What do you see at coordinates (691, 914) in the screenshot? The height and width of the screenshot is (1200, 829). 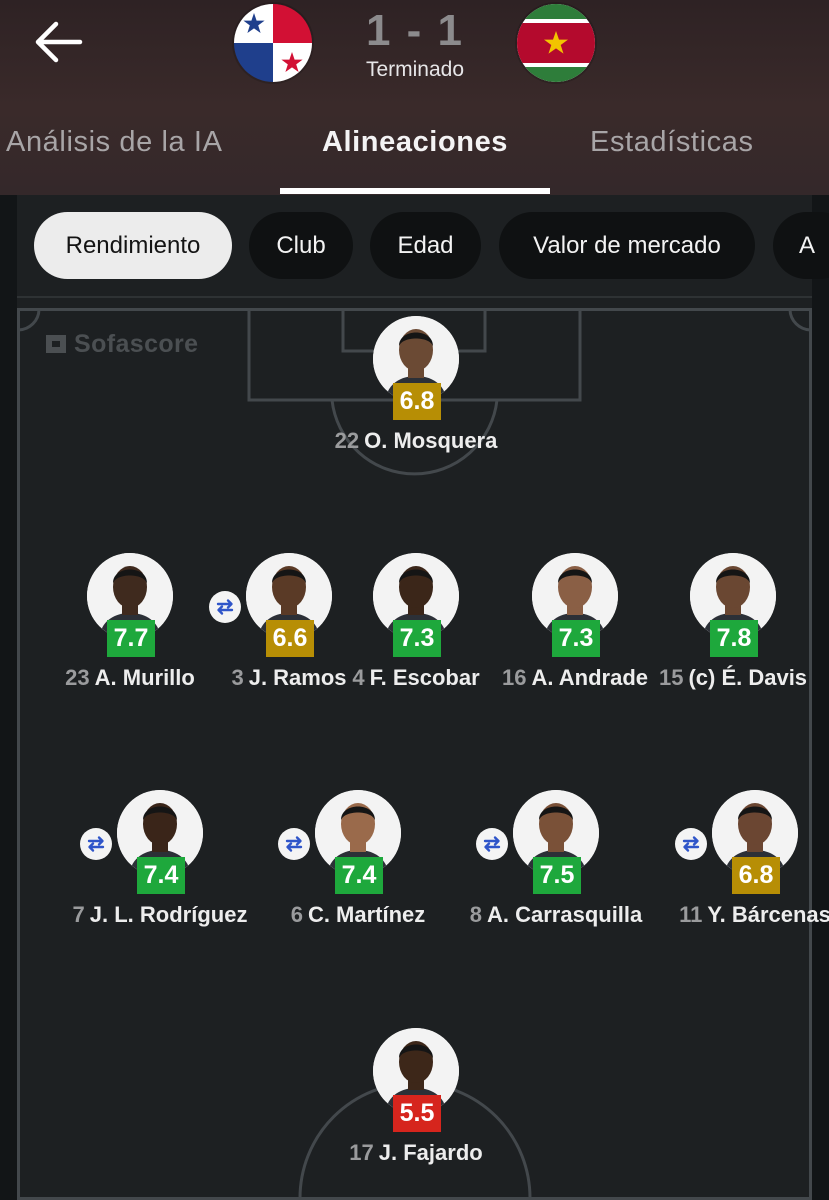 I see `player-number: 11` at bounding box center [691, 914].